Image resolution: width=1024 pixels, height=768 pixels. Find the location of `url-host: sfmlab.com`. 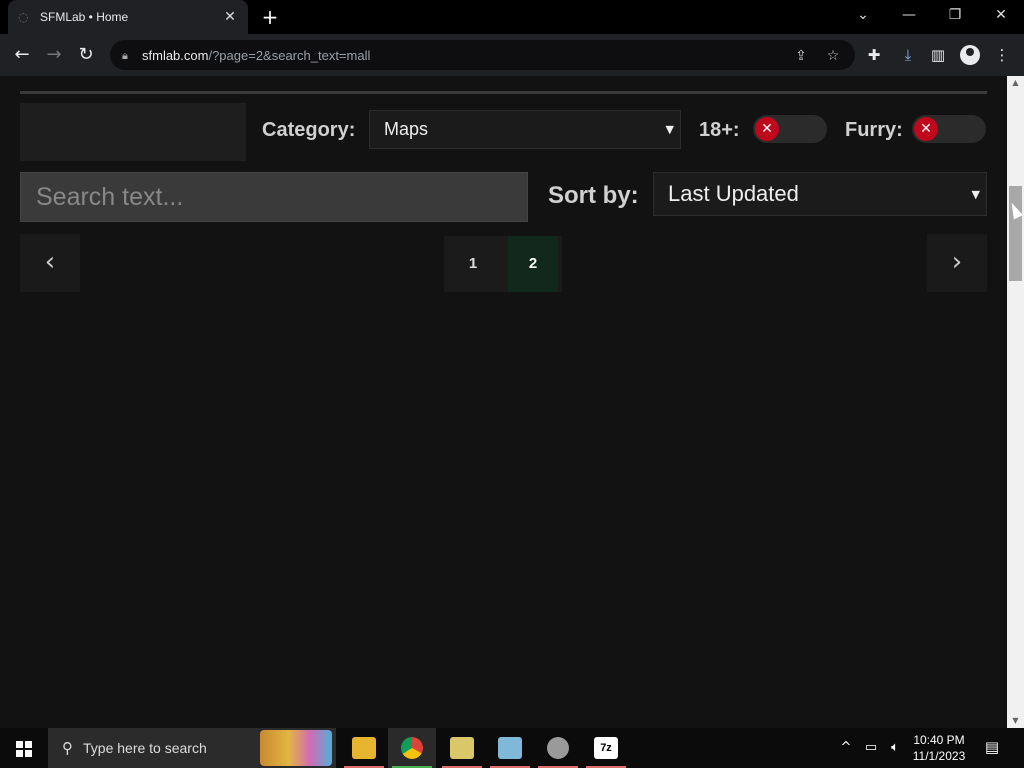

url-host: sfmlab.com is located at coordinates (175, 55).